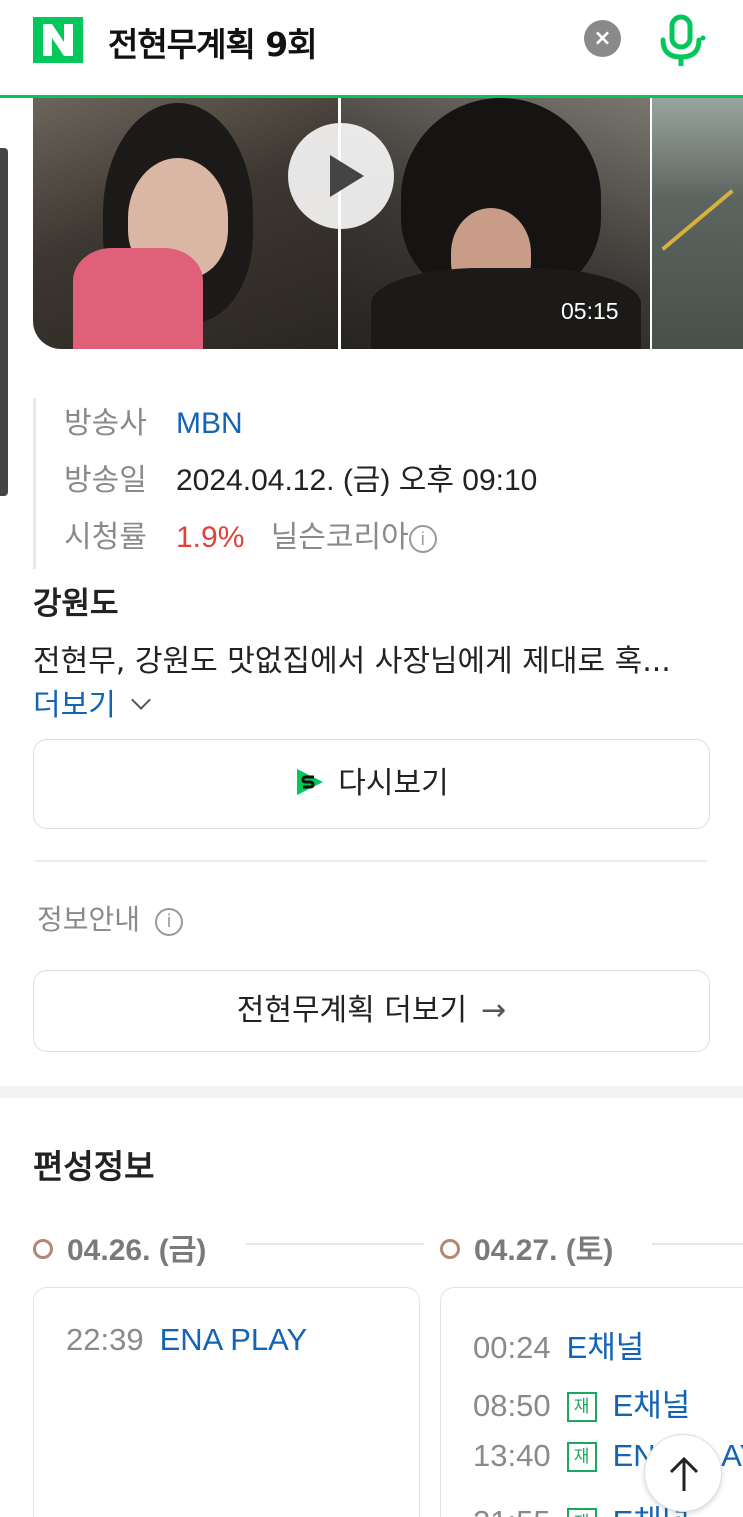 The height and width of the screenshot is (1517, 743). I want to click on schedule-day-card: 22:39 ENA PLAY, so click(226, 1402).